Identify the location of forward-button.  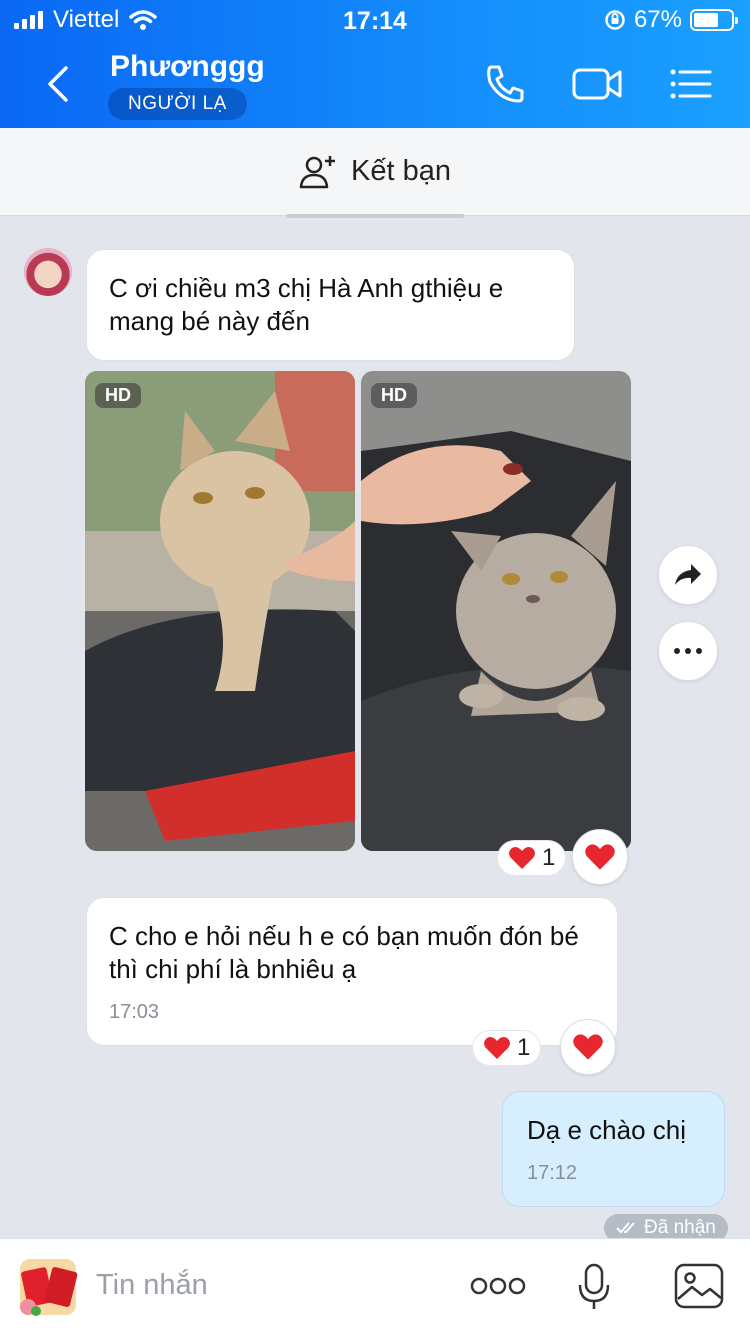
(688, 575).